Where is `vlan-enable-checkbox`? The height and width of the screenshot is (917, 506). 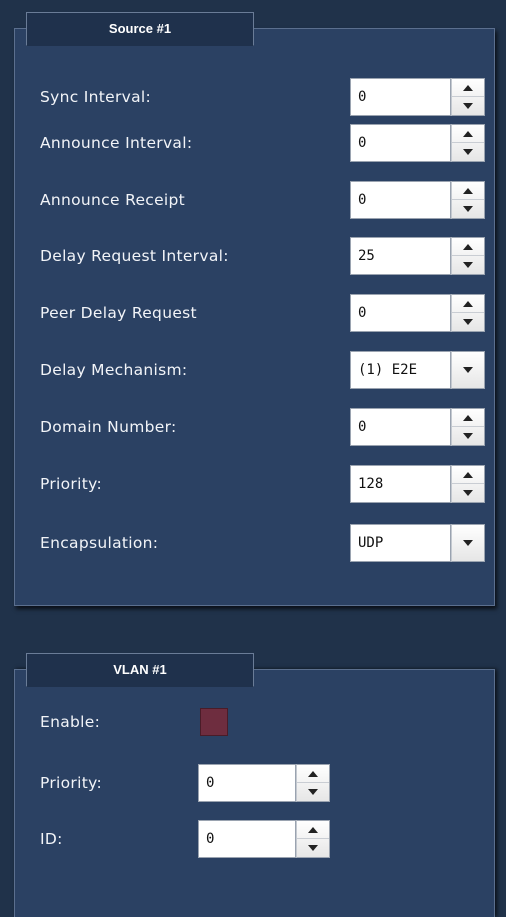 vlan-enable-checkbox is located at coordinates (214, 722).